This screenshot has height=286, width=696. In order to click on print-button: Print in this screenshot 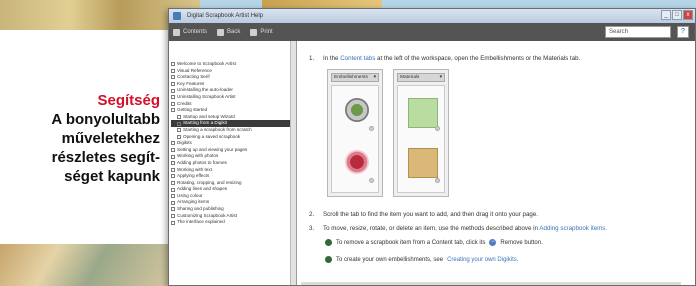, I will do `click(261, 32)`.